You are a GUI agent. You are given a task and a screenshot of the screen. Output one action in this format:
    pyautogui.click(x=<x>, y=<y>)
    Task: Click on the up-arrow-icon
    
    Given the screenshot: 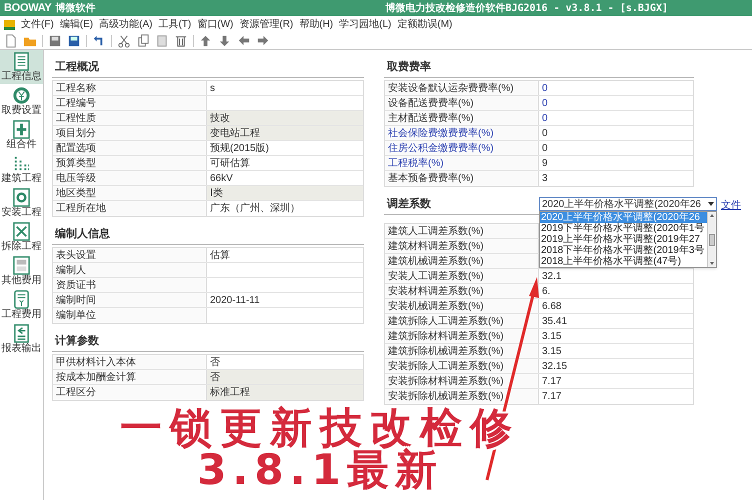 What is the action you would take?
    pyautogui.click(x=206, y=41)
    